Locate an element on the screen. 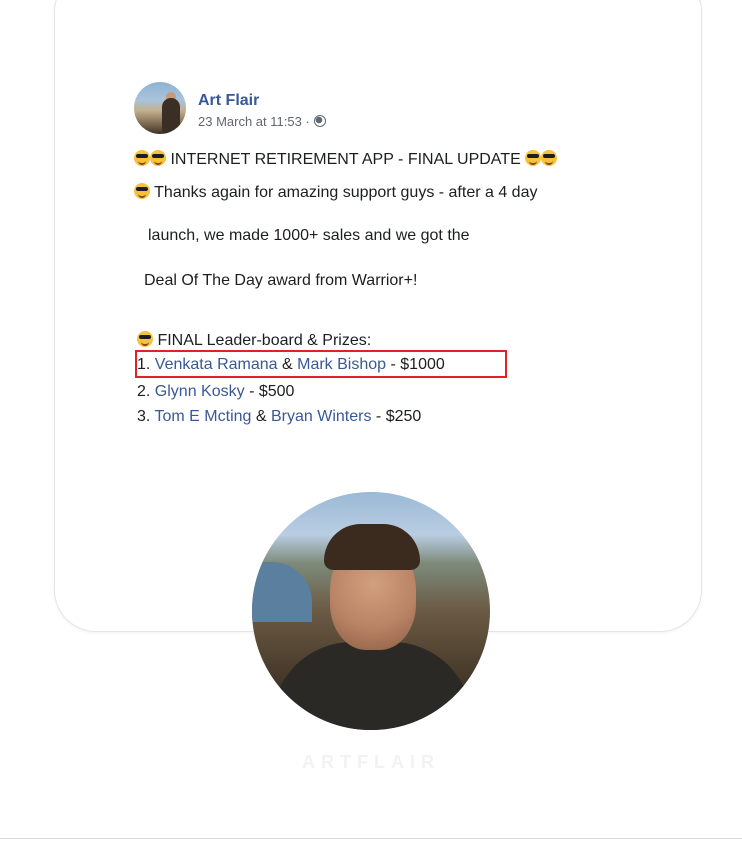 This screenshot has height=860, width=742. brand-watermark: ARTFLAIR is located at coordinates (371, 762).